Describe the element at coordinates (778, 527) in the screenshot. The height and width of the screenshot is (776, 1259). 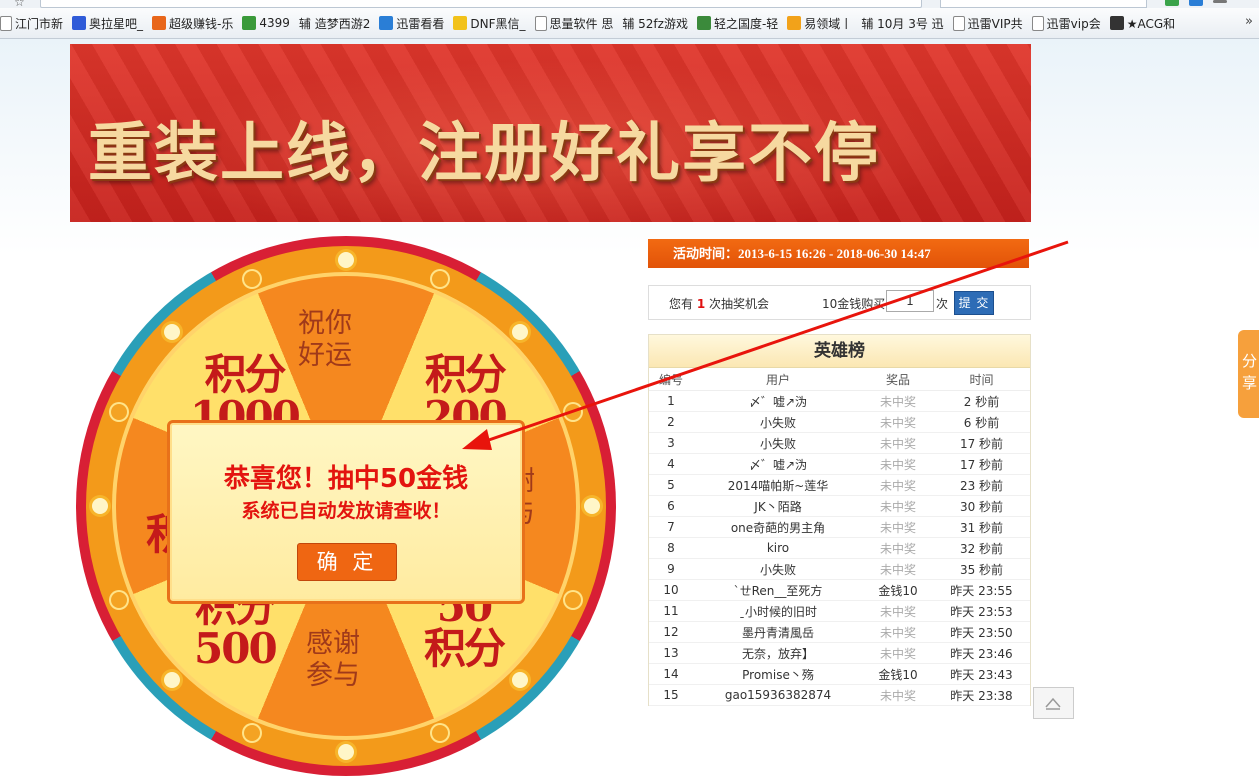
I see `cell-user: one奇葩的男主角` at that location.